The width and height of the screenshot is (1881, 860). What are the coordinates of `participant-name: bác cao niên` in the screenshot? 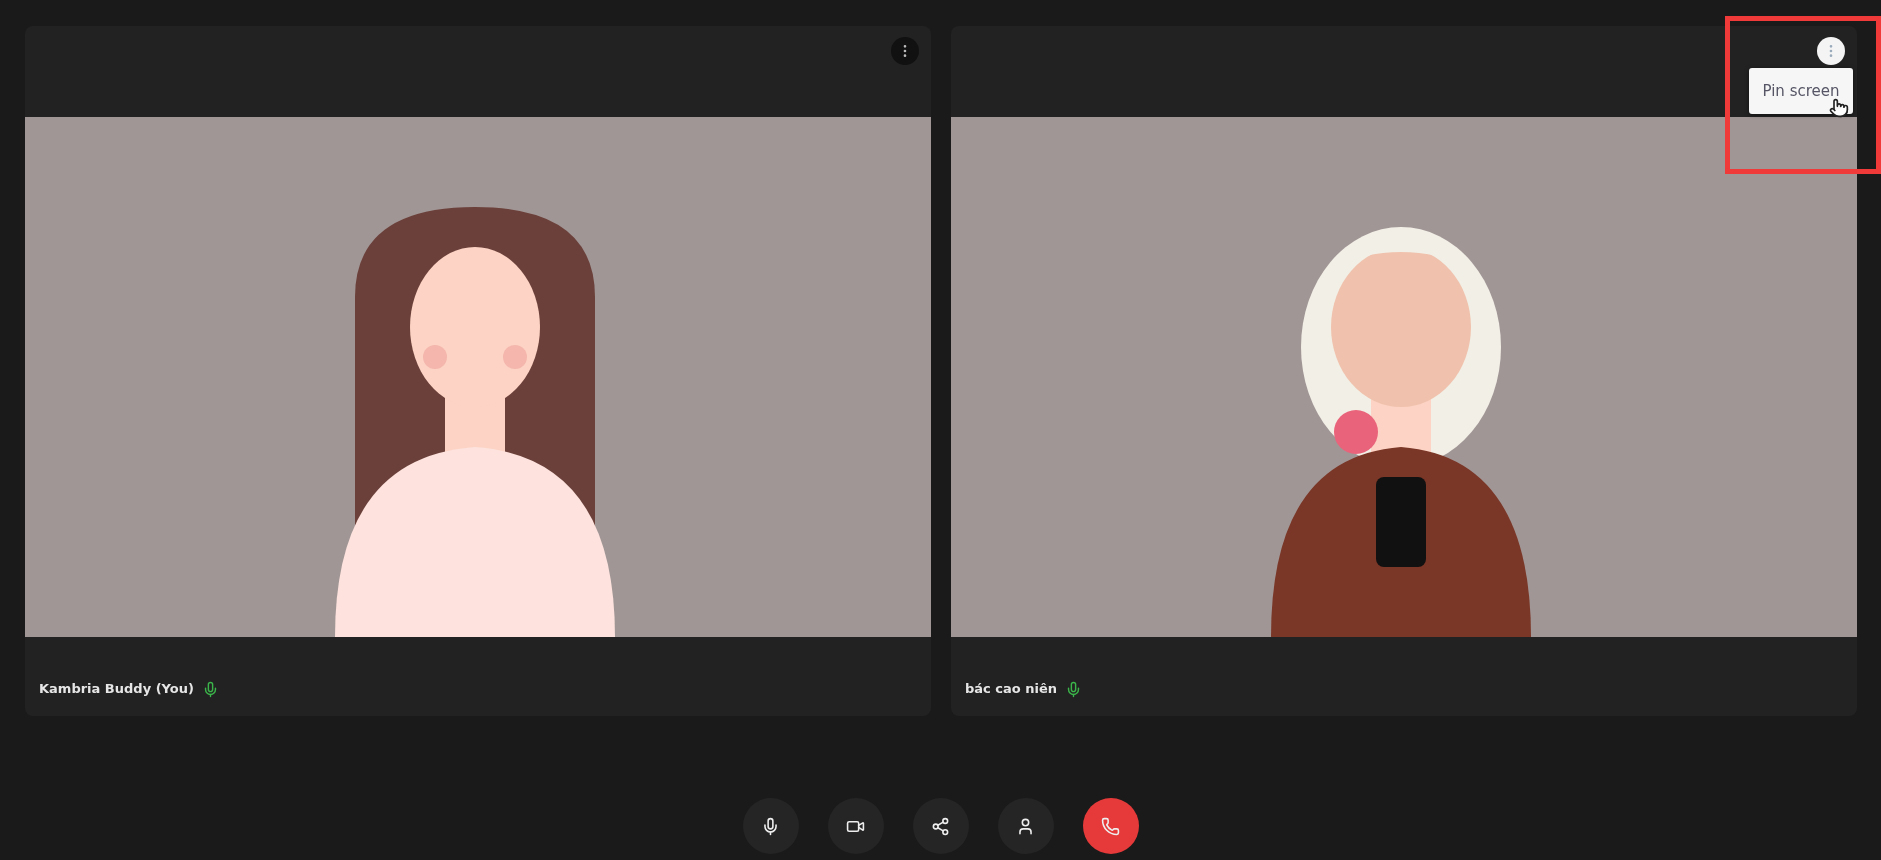 It's located at (1011, 689).